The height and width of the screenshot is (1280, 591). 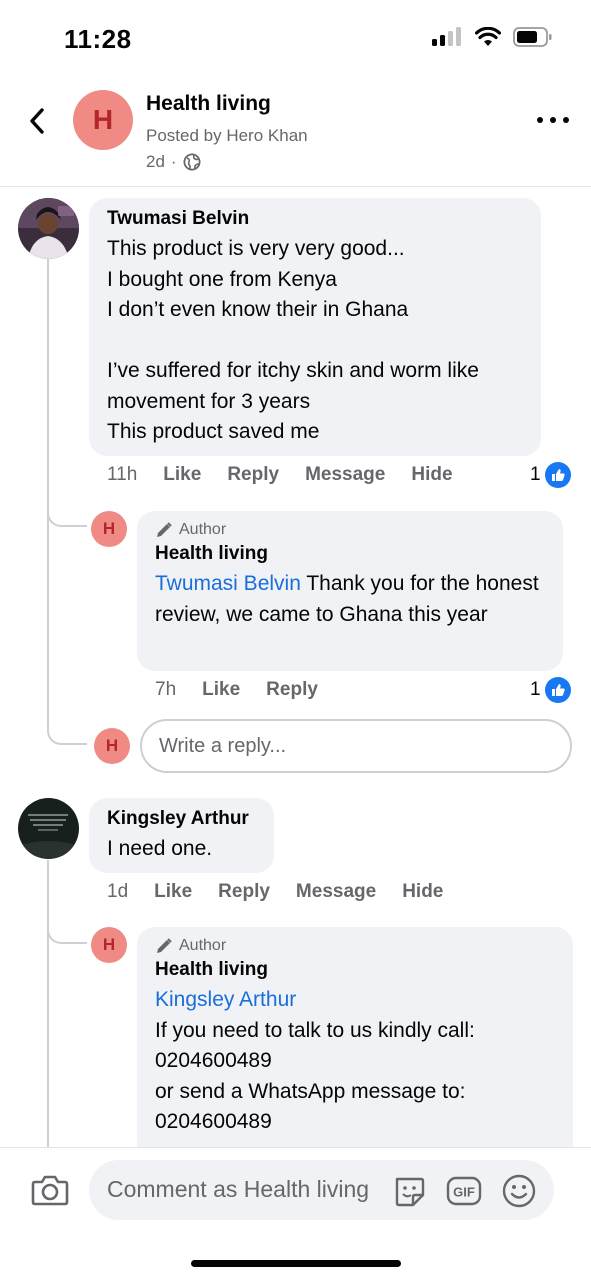 What do you see at coordinates (288, 892) in the screenshot?
I see `comment-actions: 1d Like Reply Message Hide` at bounding box center [288, 892].